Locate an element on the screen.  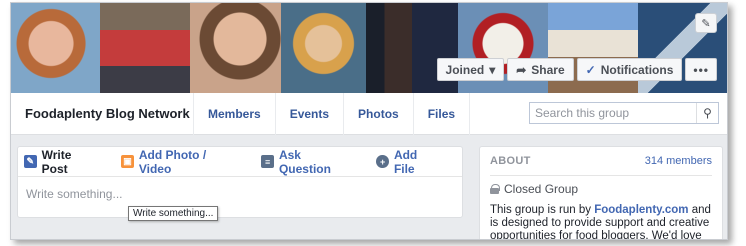
joined-label: Joined is located at coordinates (465, 69).